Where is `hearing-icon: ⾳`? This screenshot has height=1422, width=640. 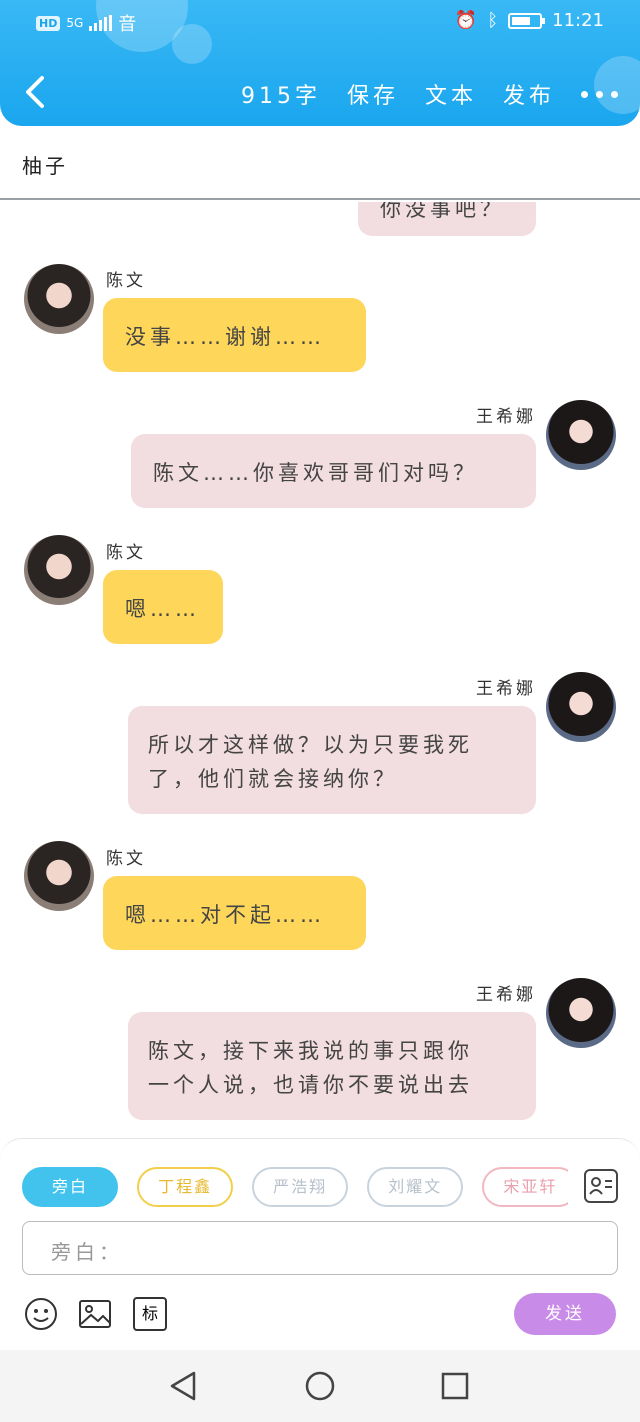 hearing-icon: ⾳ is located at coordinates (127, 24).